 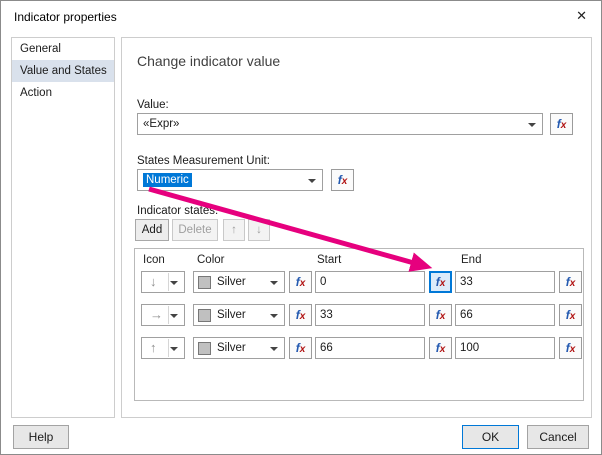 What do you see at coordinates (340, 124) in the screenshot?
I see `value-combobox: «Expr»` at bounding box center [340, 124].